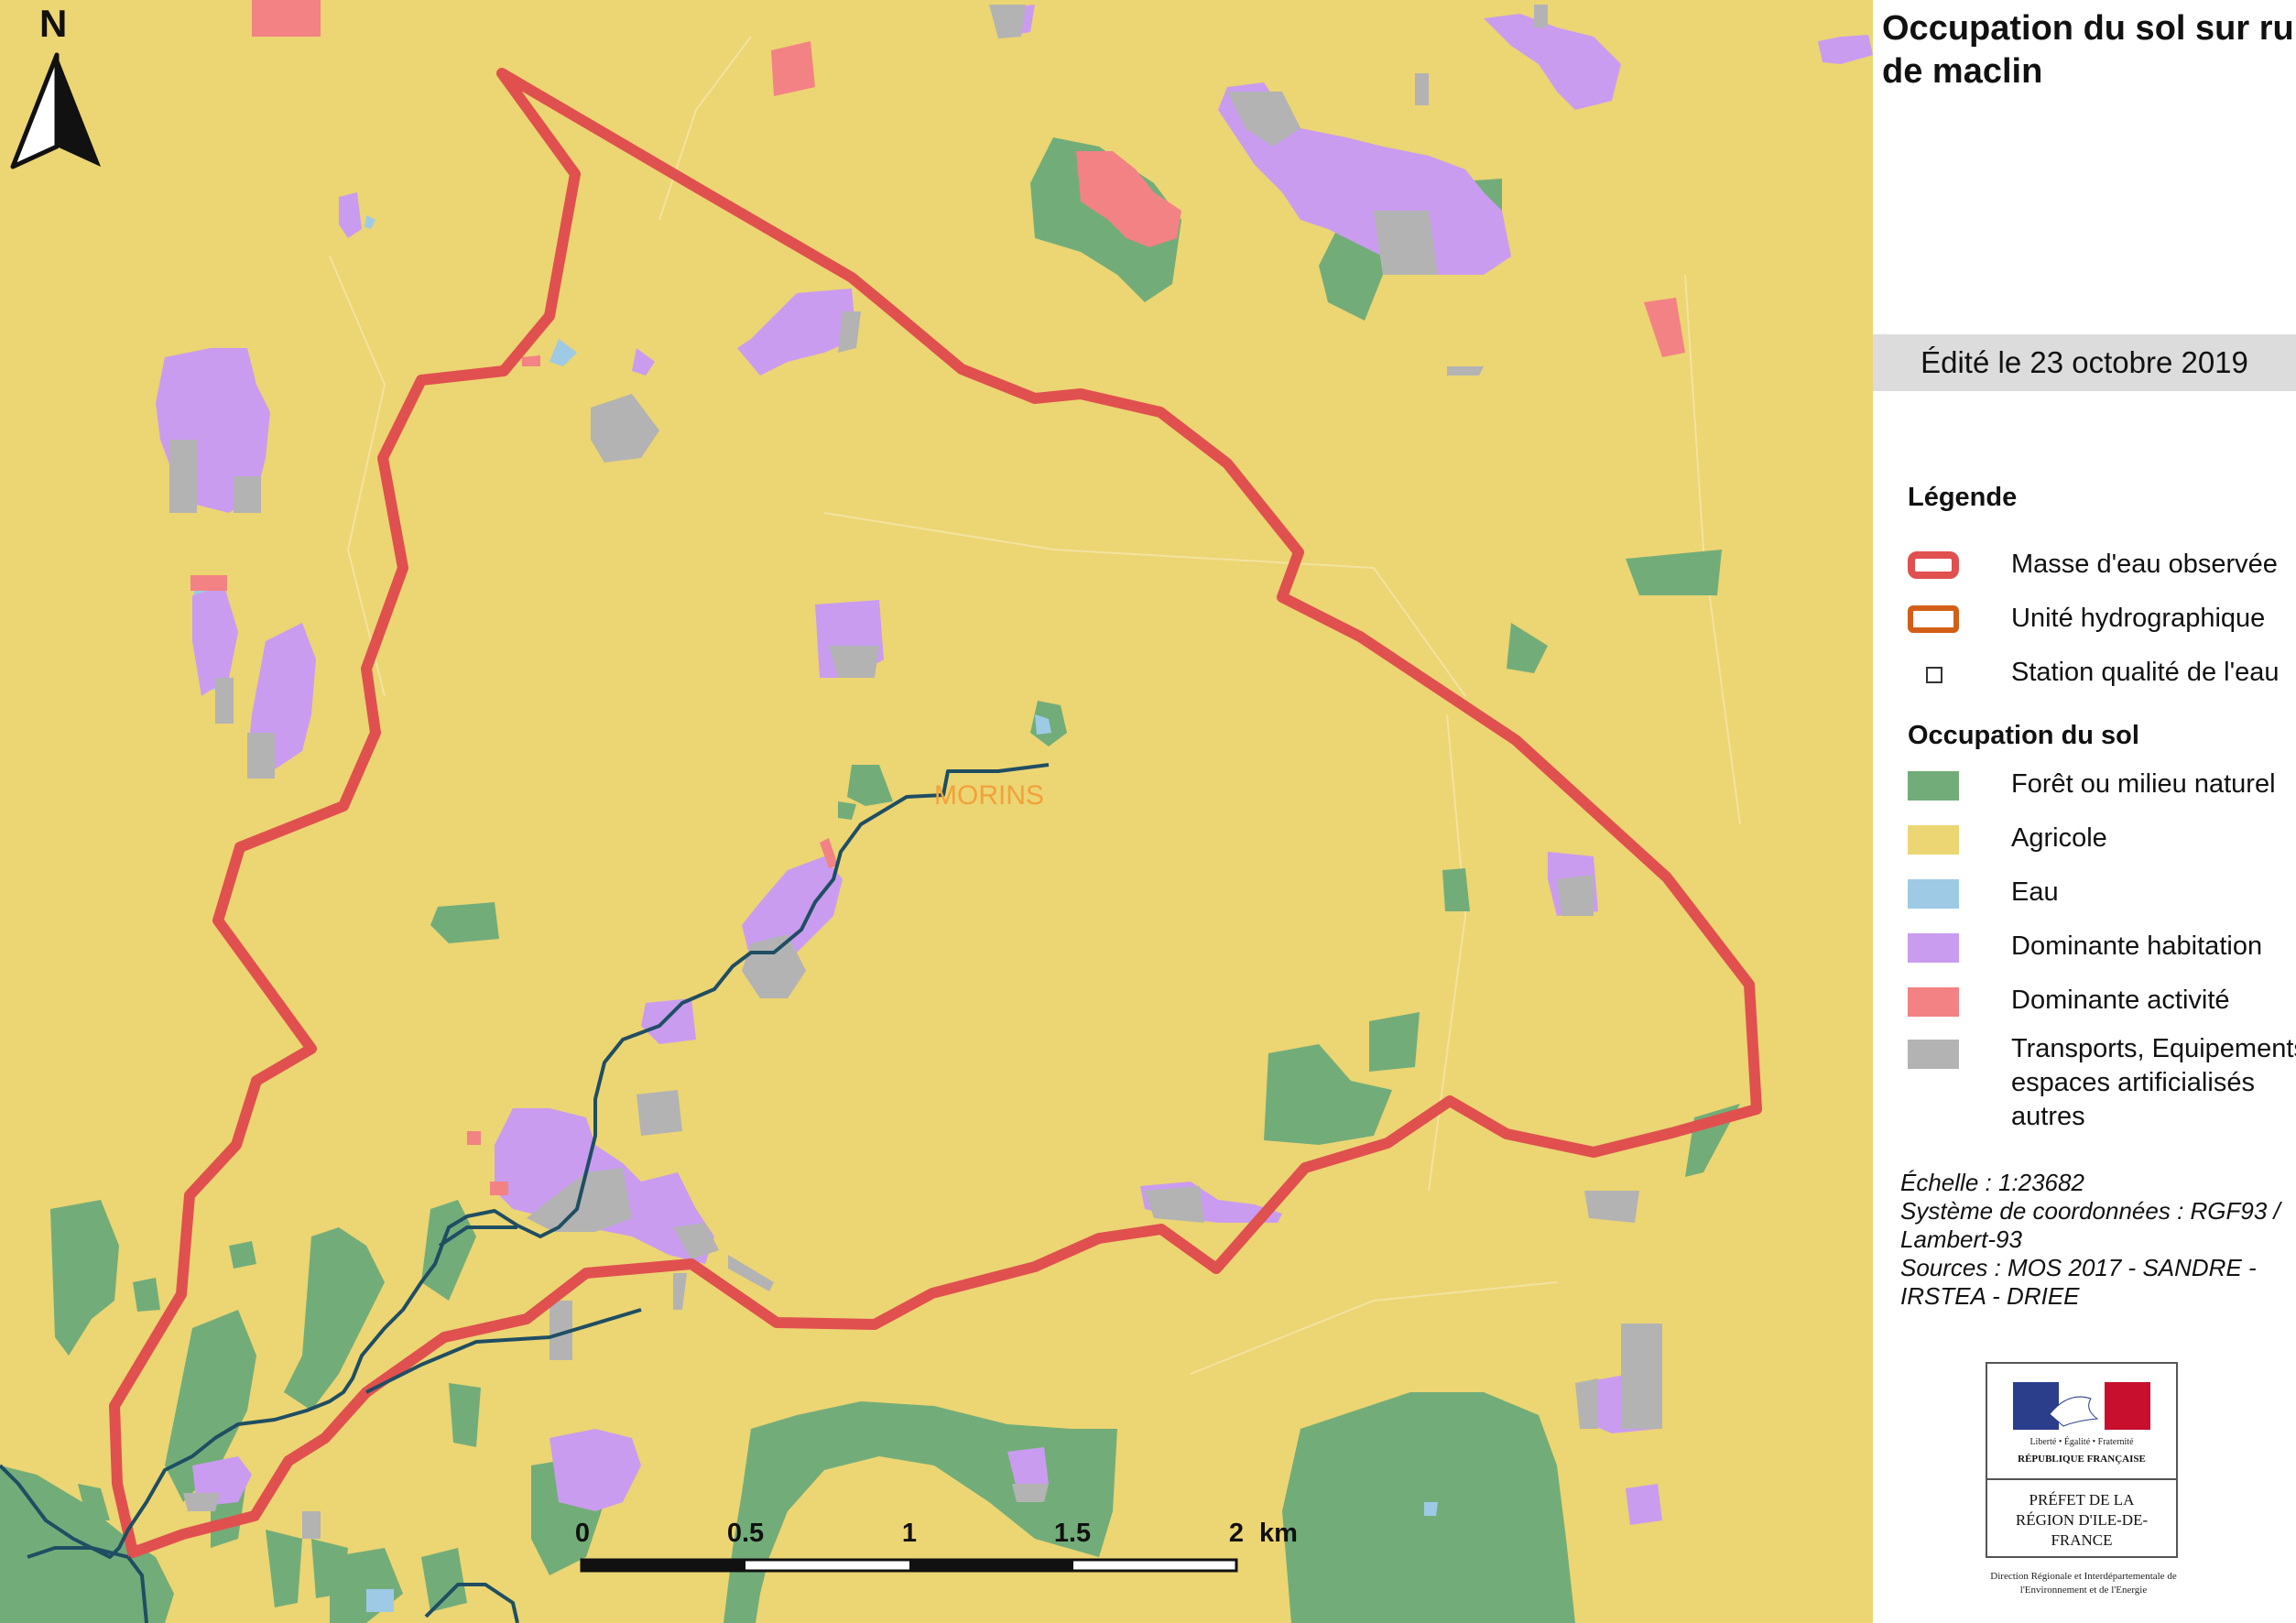  I want to click on marianne-flag-icon, so click(2081, 1406).